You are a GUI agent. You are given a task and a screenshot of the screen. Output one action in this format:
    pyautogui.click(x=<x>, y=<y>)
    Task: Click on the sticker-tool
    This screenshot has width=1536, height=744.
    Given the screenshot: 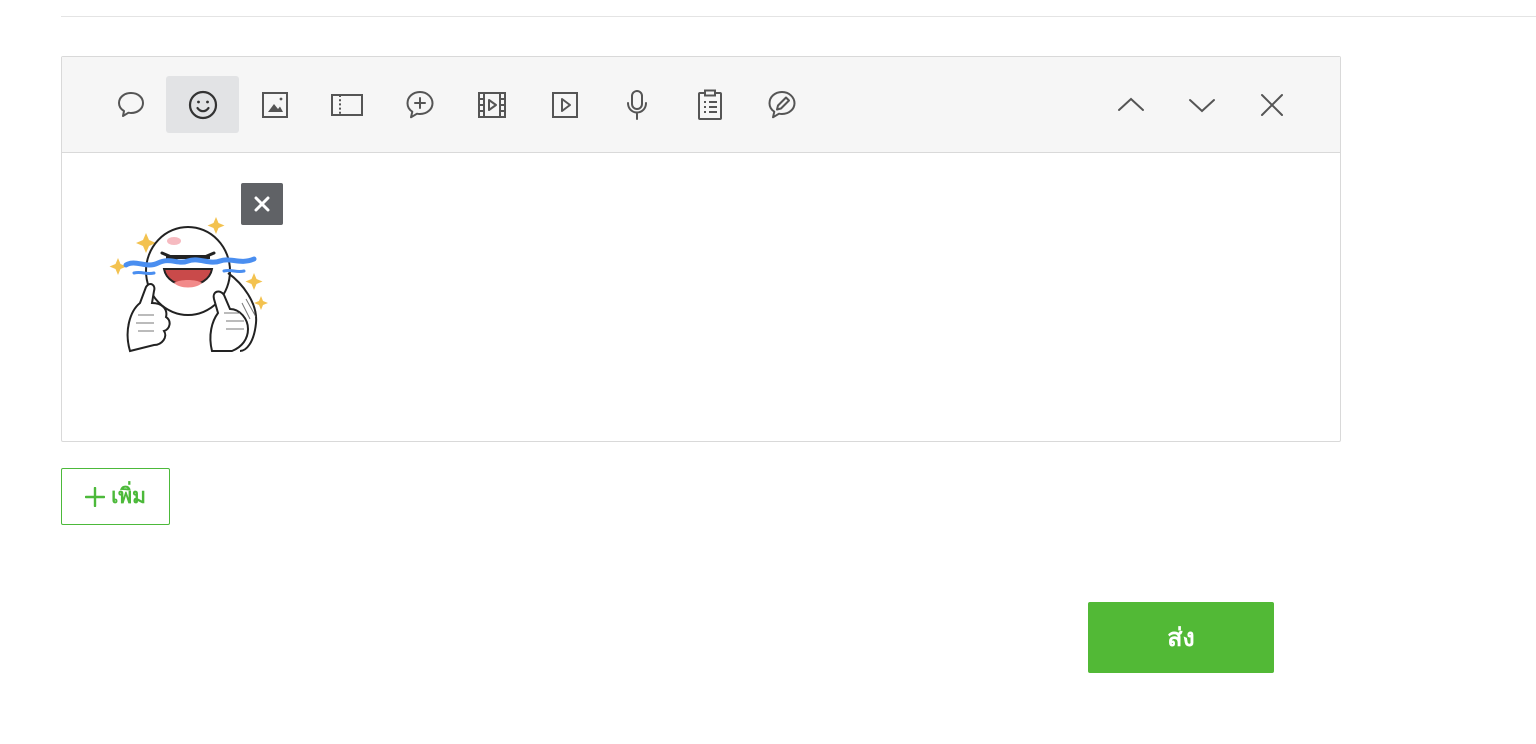 What is the action you would take?
    pyautogui.click(x=202, y=104)
    